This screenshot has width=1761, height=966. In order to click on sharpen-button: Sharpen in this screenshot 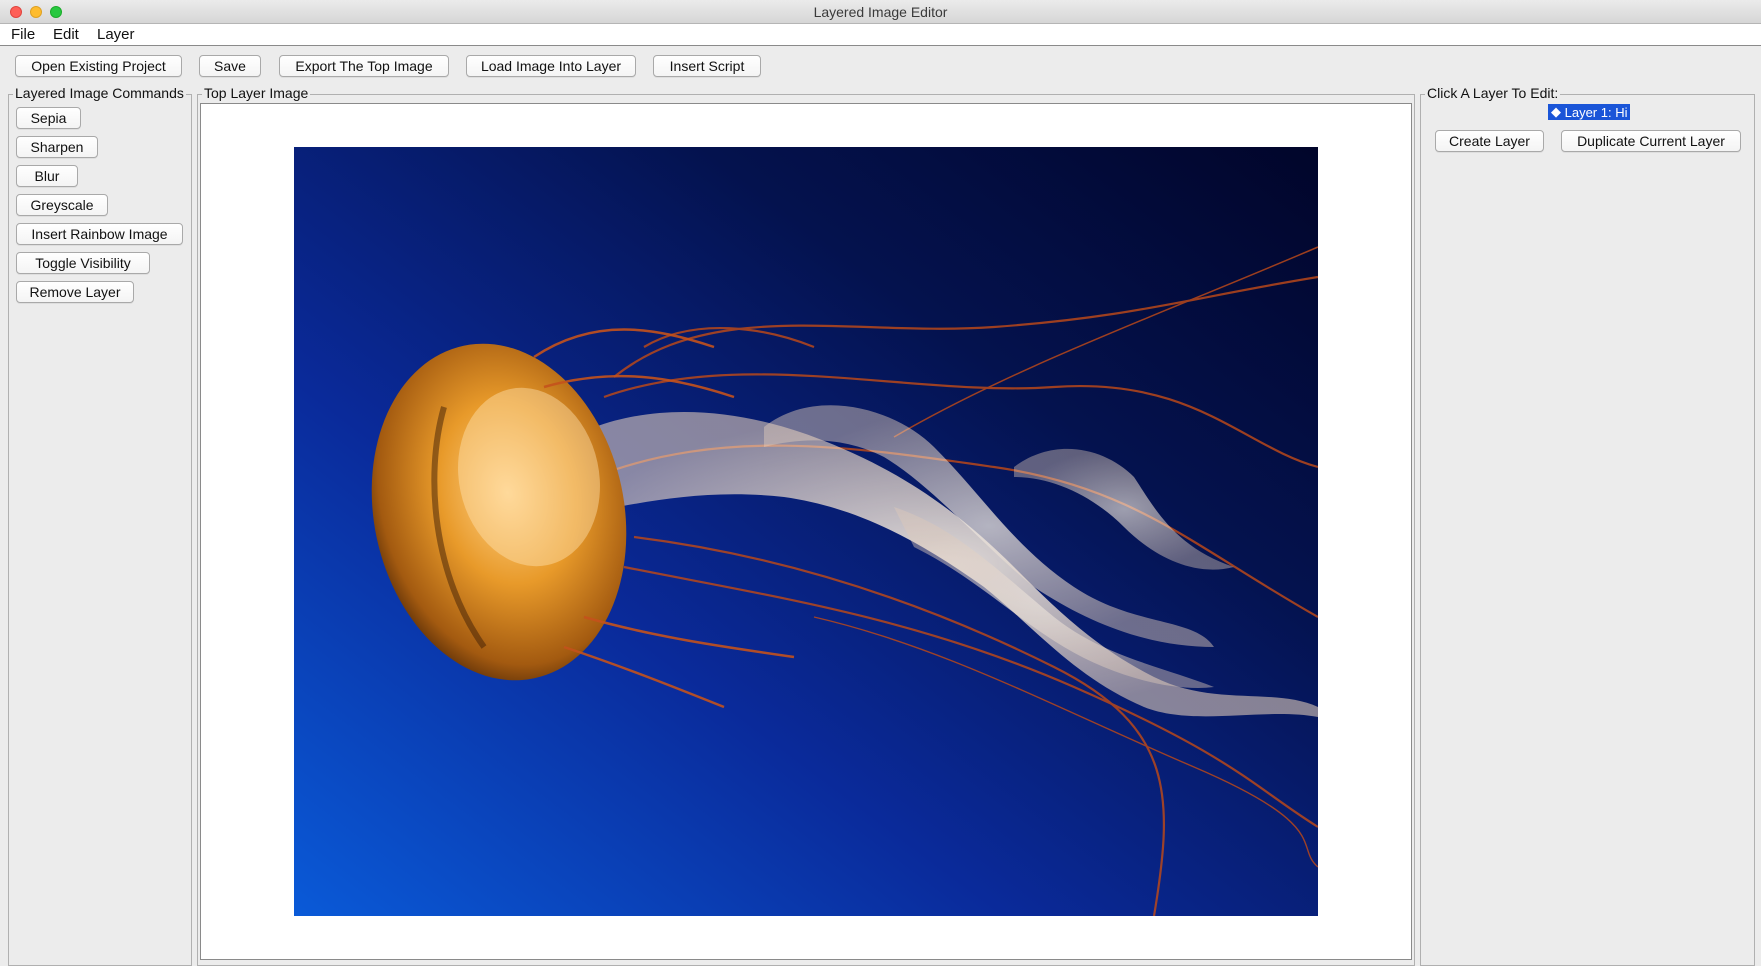, I will do `click(57, 147)`.